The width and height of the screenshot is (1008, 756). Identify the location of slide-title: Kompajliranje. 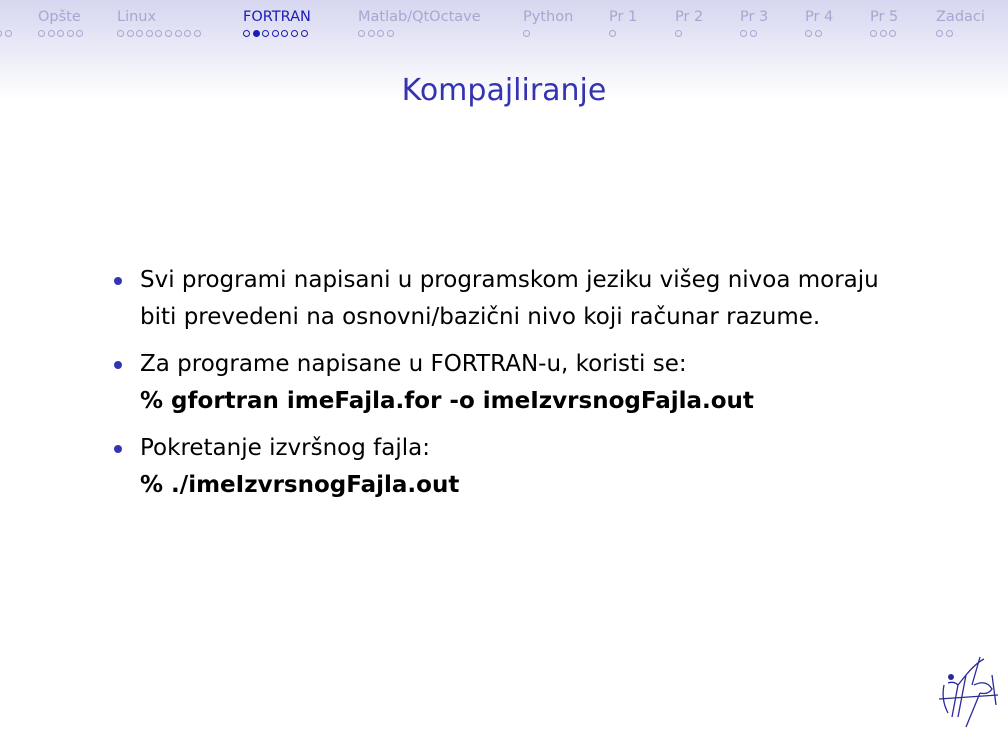
(504, 90).